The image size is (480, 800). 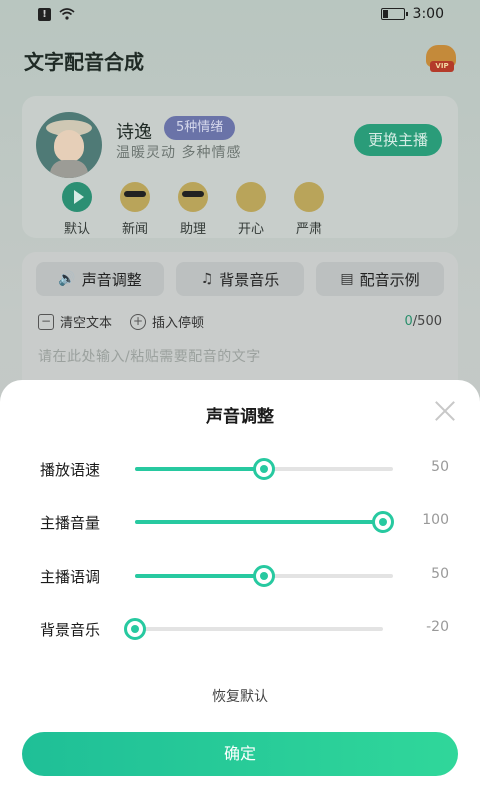 What do you see at coordinates (240, 696) in the screenshot?
I see `reset-default-button: 恢复默认` at bounding box center [240, 696].